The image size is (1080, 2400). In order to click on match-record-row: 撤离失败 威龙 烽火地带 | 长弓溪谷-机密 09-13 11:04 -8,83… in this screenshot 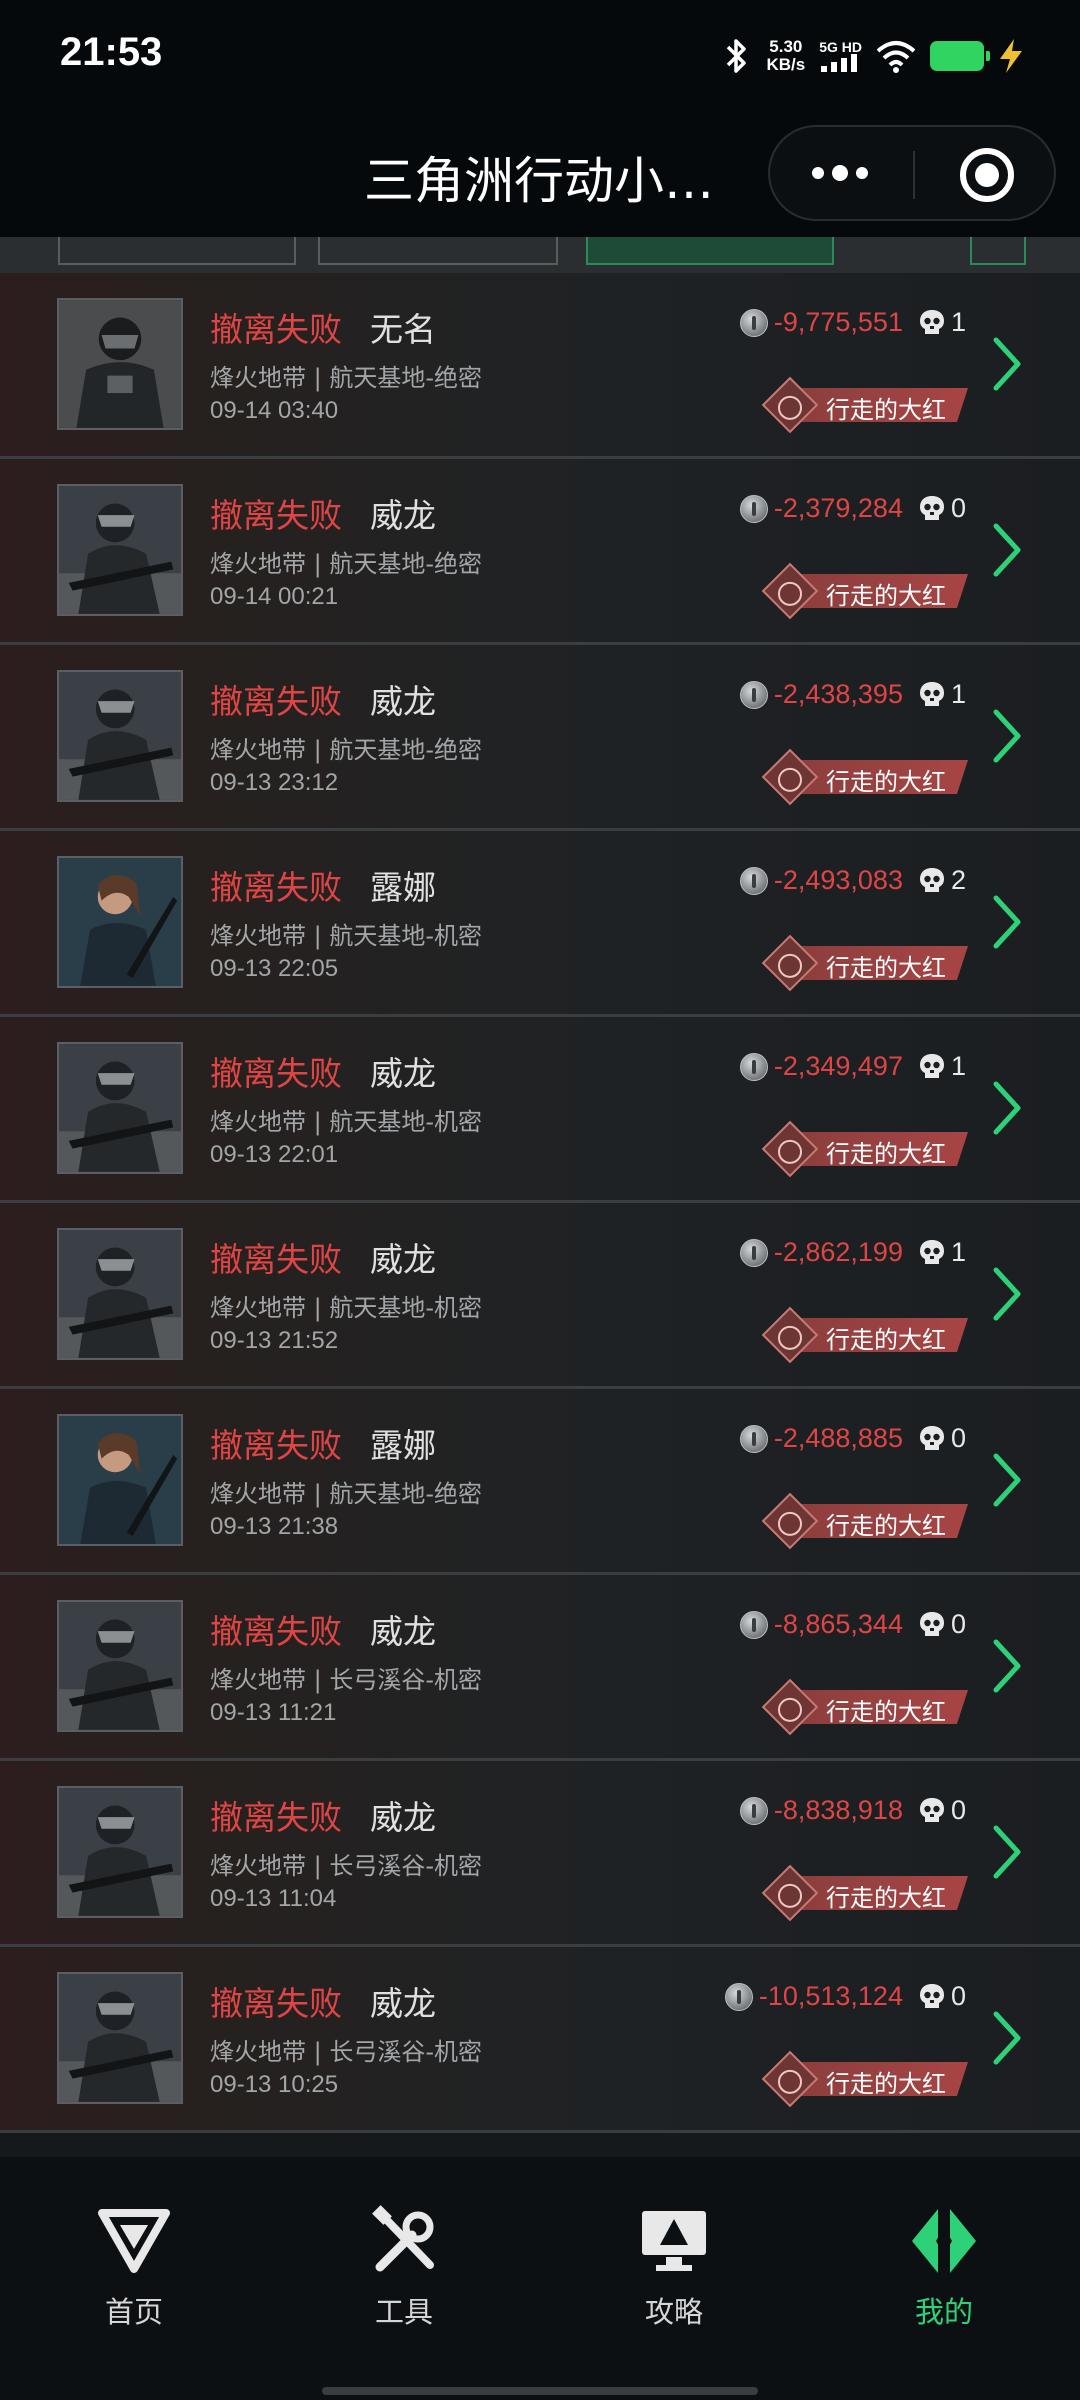, I will do `click(540, 1854)`.